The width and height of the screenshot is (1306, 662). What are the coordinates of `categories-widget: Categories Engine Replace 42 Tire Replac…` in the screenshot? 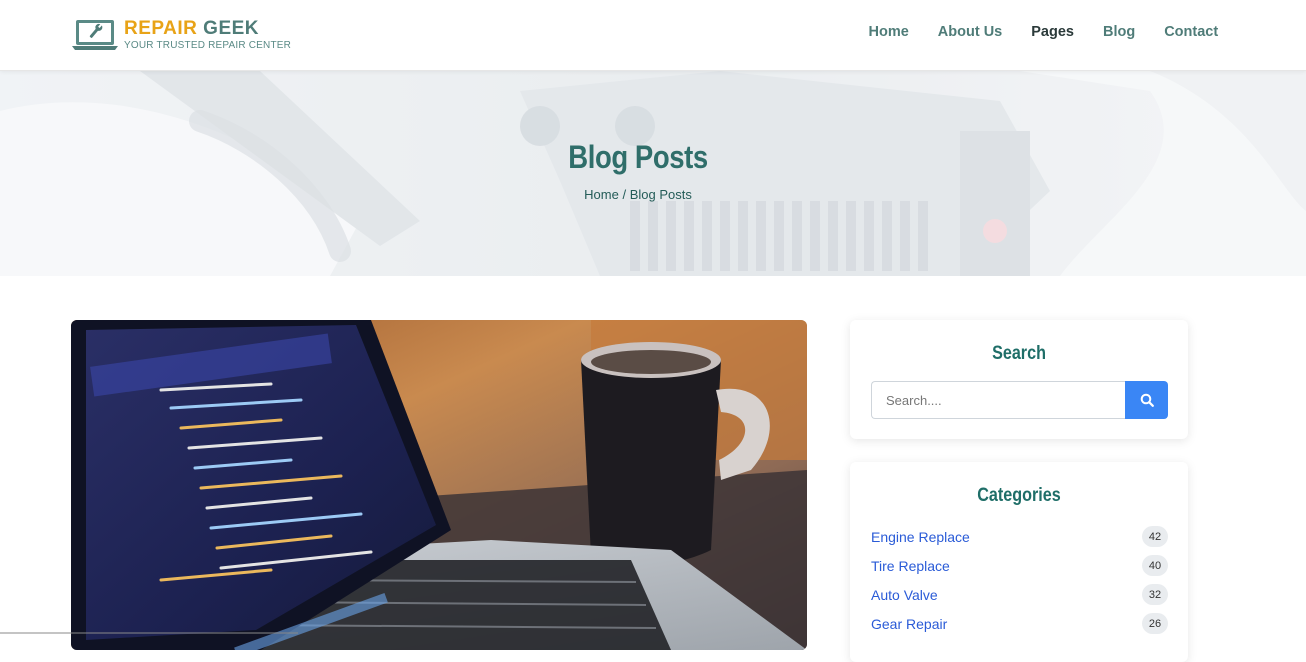 It's located at (1019, 562).